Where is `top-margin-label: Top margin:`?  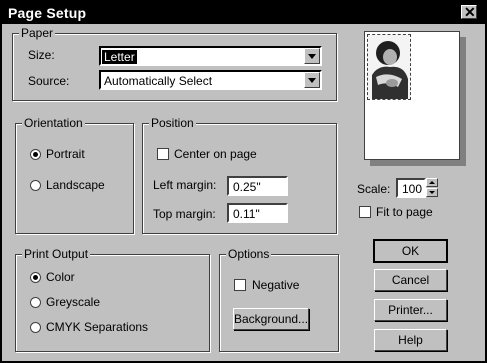 top-margin-label: Top margin: is located at coordinates (184, 214).